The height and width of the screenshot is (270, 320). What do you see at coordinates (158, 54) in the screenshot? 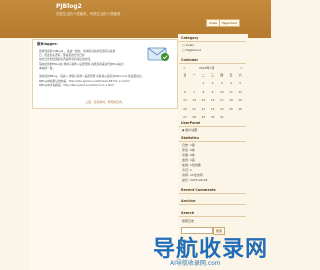
I see `envelope-icon` at bounding box center [158, 54].